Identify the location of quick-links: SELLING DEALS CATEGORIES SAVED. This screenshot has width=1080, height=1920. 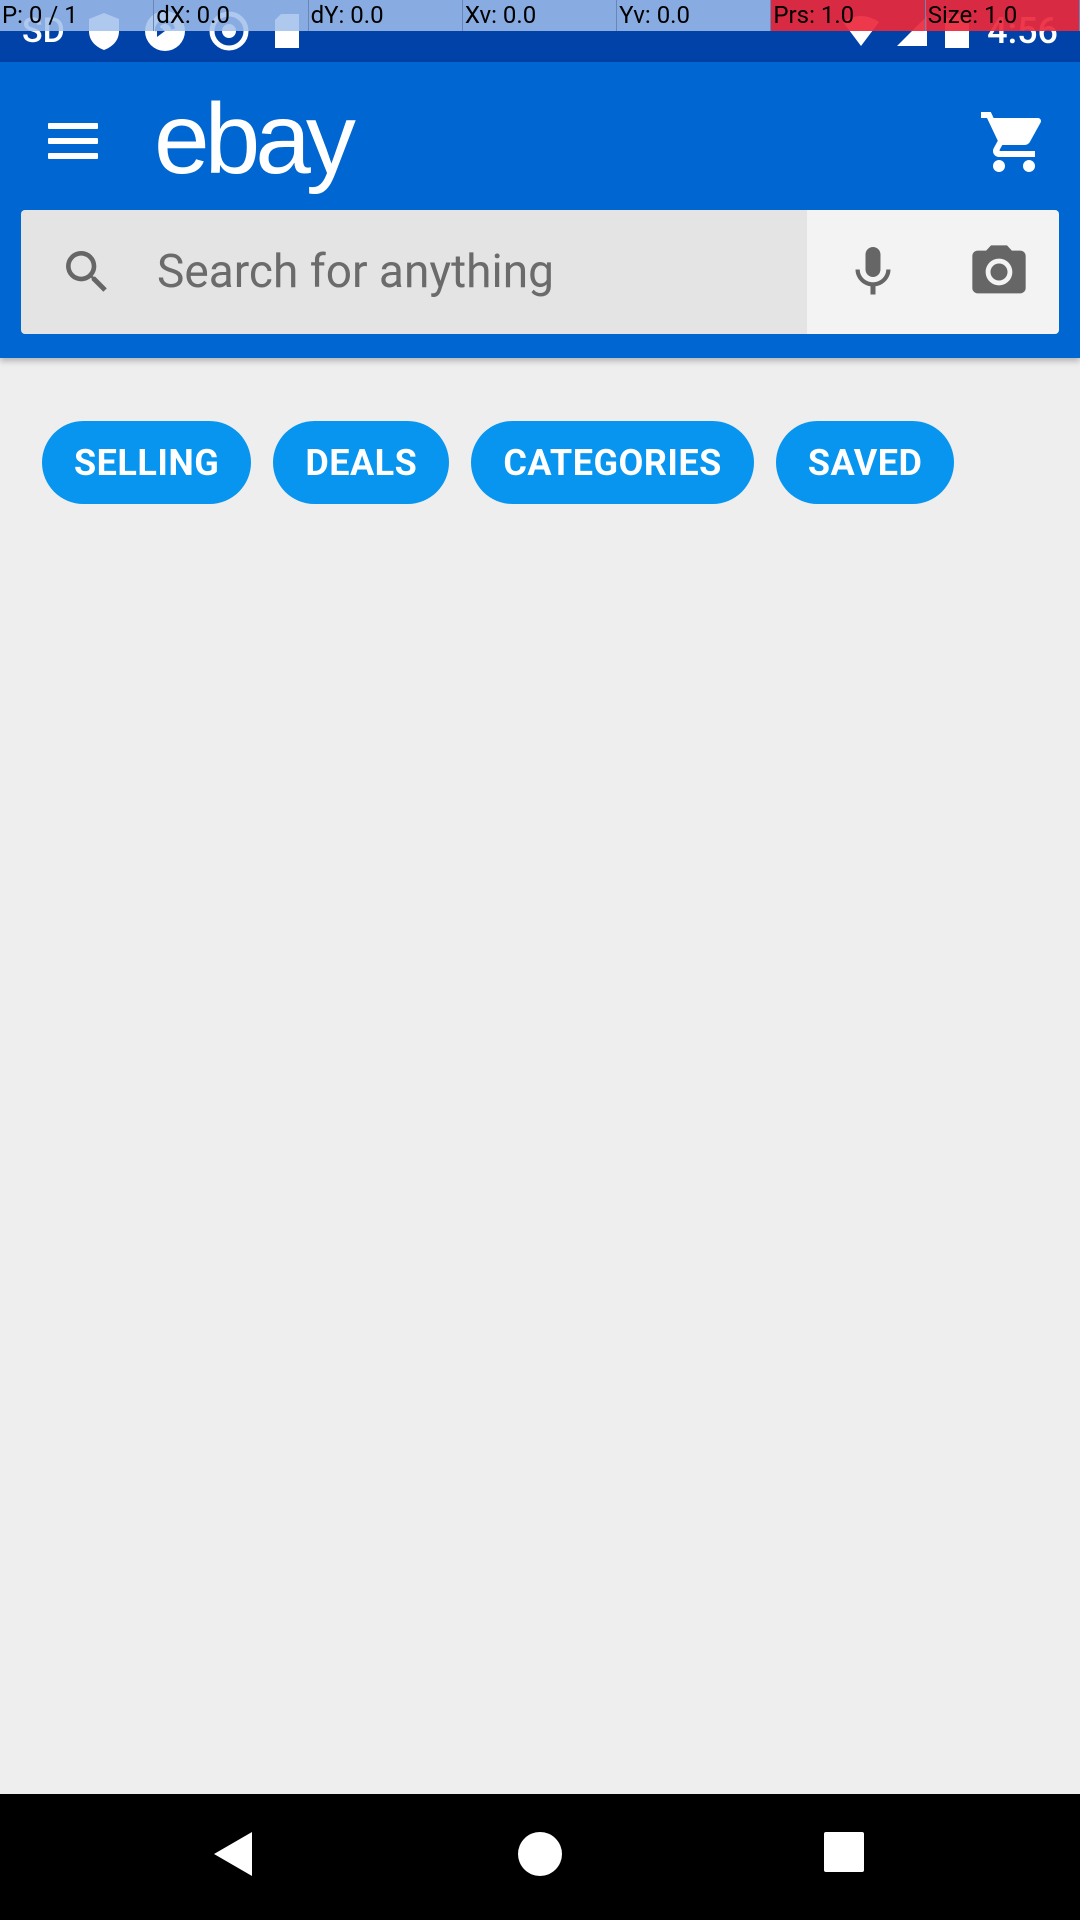
(498, 462).